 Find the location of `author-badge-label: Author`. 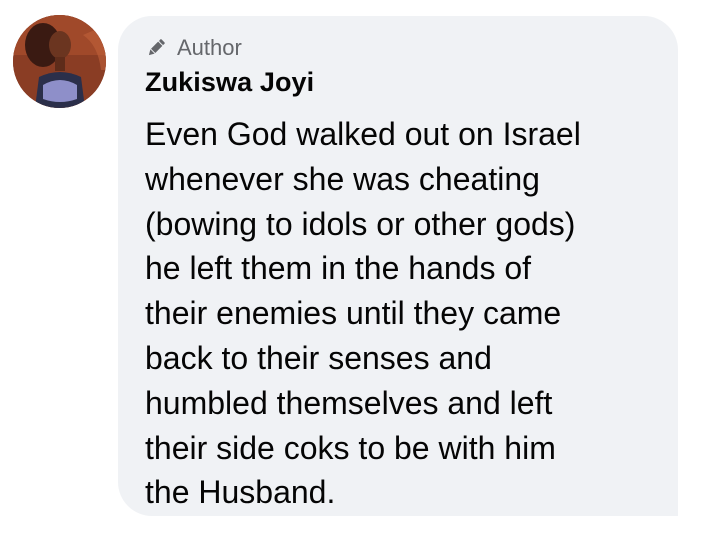

author-badge-label: Author is located at coordinates (209, 47).